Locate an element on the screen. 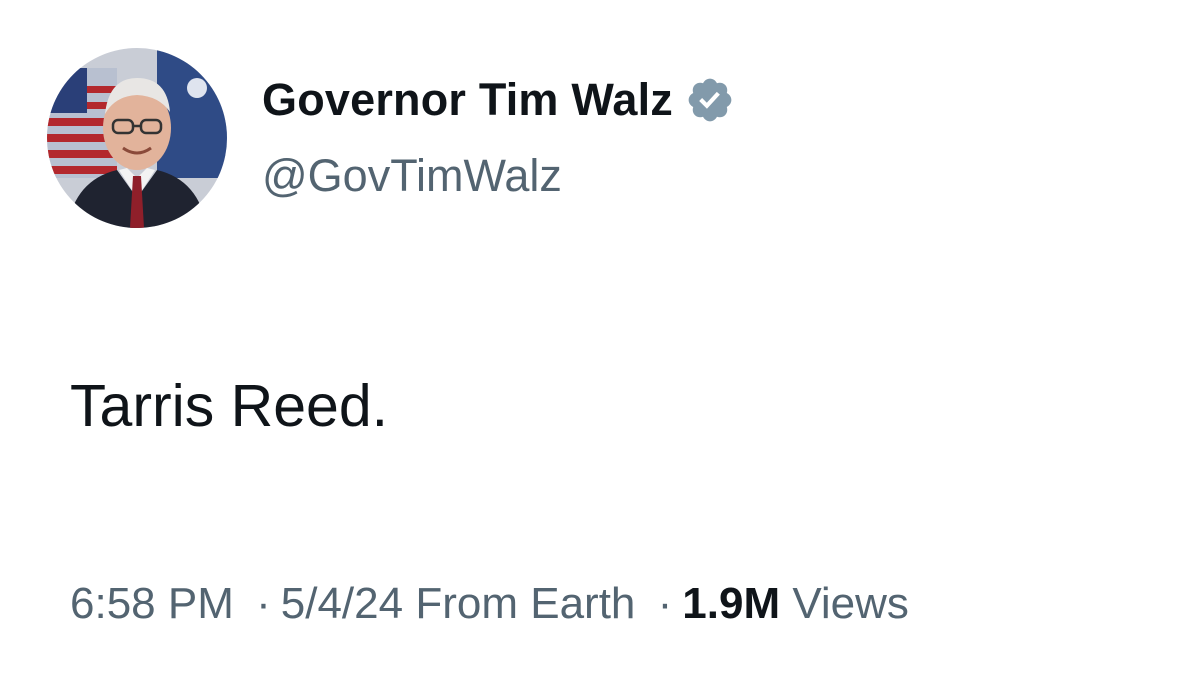 The image size is (1200, 675). profile-photo is located at coordinates (137, 138).